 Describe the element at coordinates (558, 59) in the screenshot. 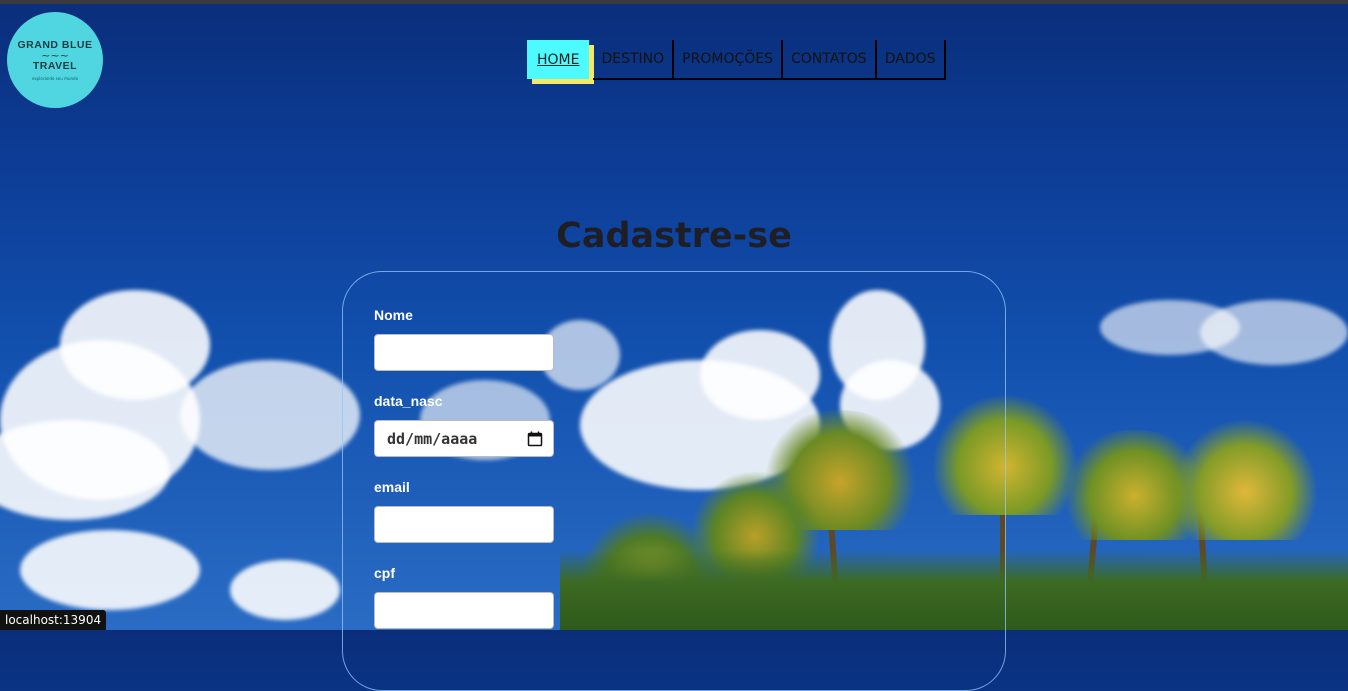

I see `nav-item-home: HOME` at that location.